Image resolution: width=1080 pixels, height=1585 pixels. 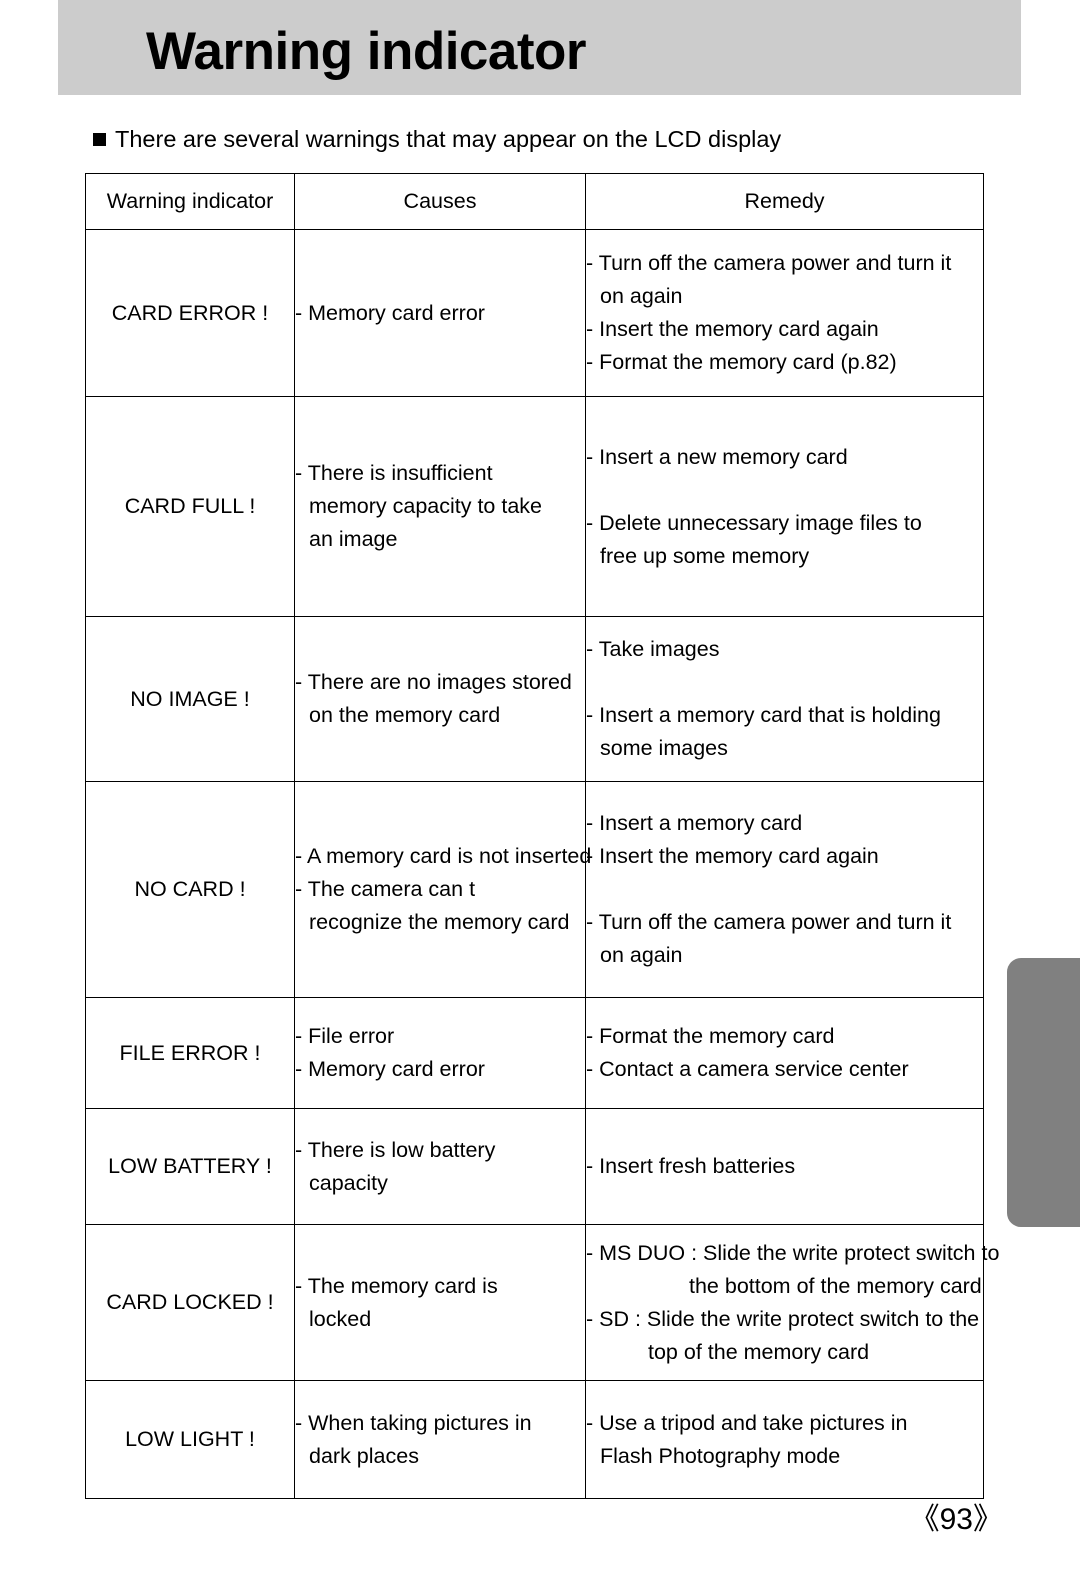 What do you see at coordinates (443, 856) in the screenshot?
I see `cause-line: - A memory card is not inserted` at bounding box center [443, 856].